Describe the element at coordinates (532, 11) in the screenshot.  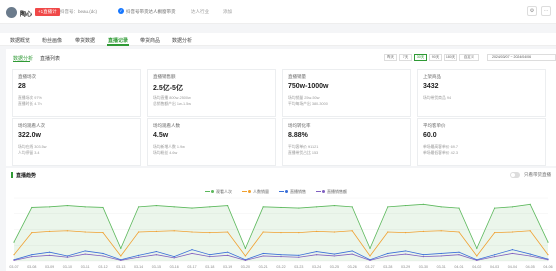
I see `gear-icon: ⚙` at that location.